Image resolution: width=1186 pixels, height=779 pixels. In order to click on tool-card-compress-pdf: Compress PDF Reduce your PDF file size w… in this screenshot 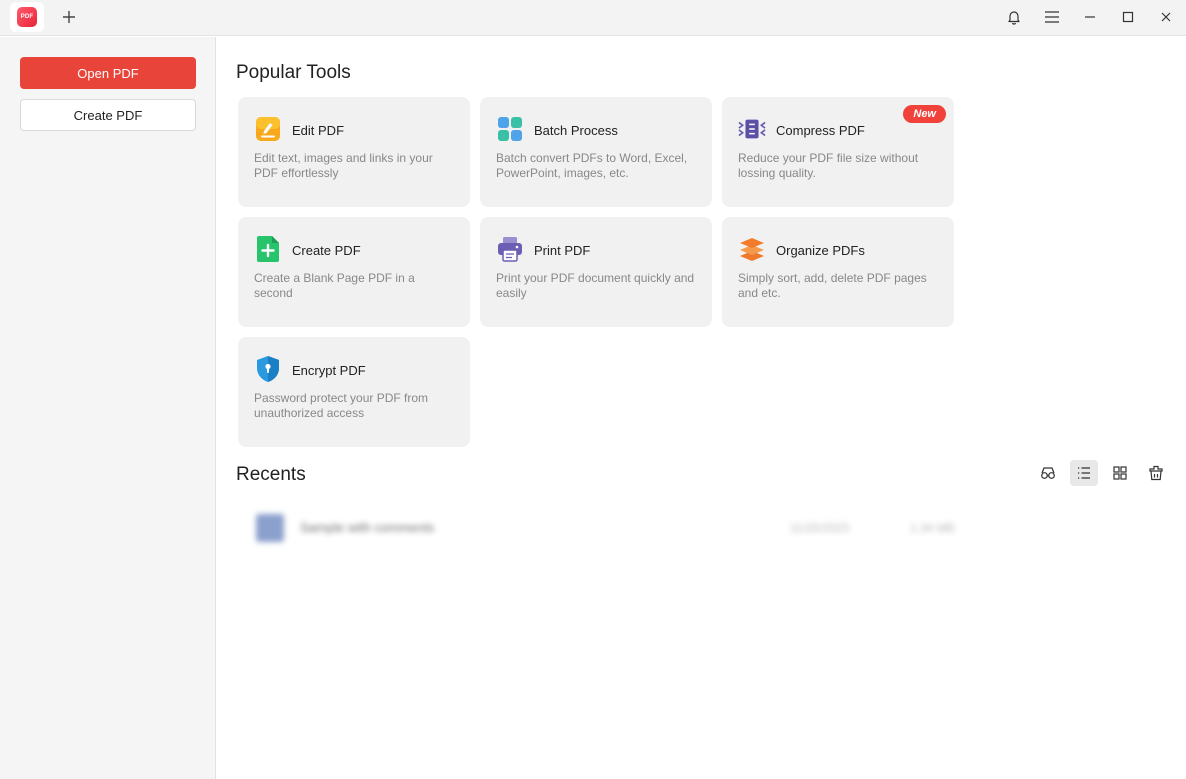, I will do `click(838, 152)`.